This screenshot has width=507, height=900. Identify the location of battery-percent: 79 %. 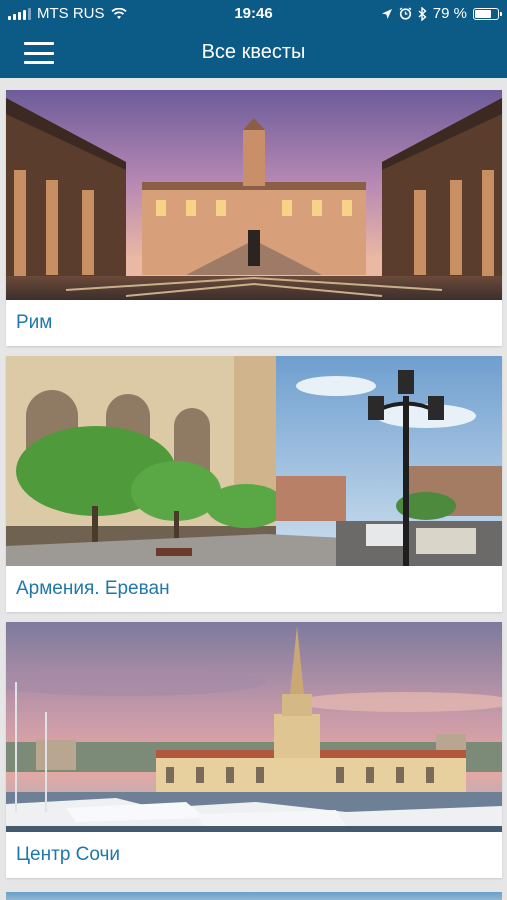
(449, 13).